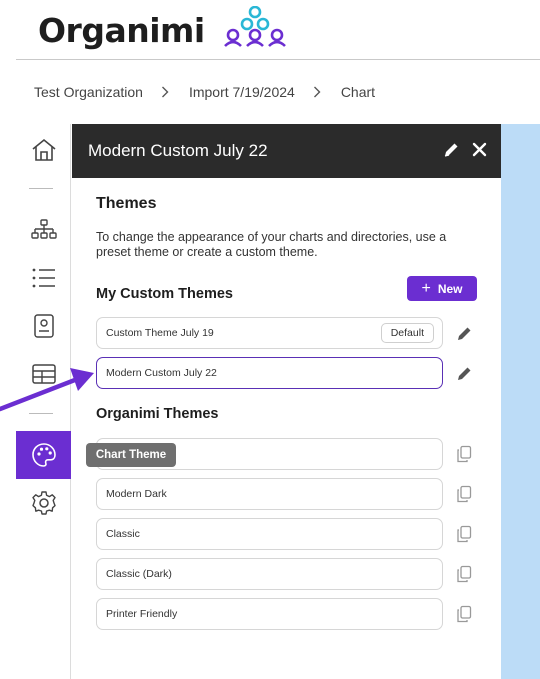  What do you see at coordinates (269, 574) in the screenshot?
I see `organimi-theme-row: Classic (Dark)` at bounding box center [269, 574].